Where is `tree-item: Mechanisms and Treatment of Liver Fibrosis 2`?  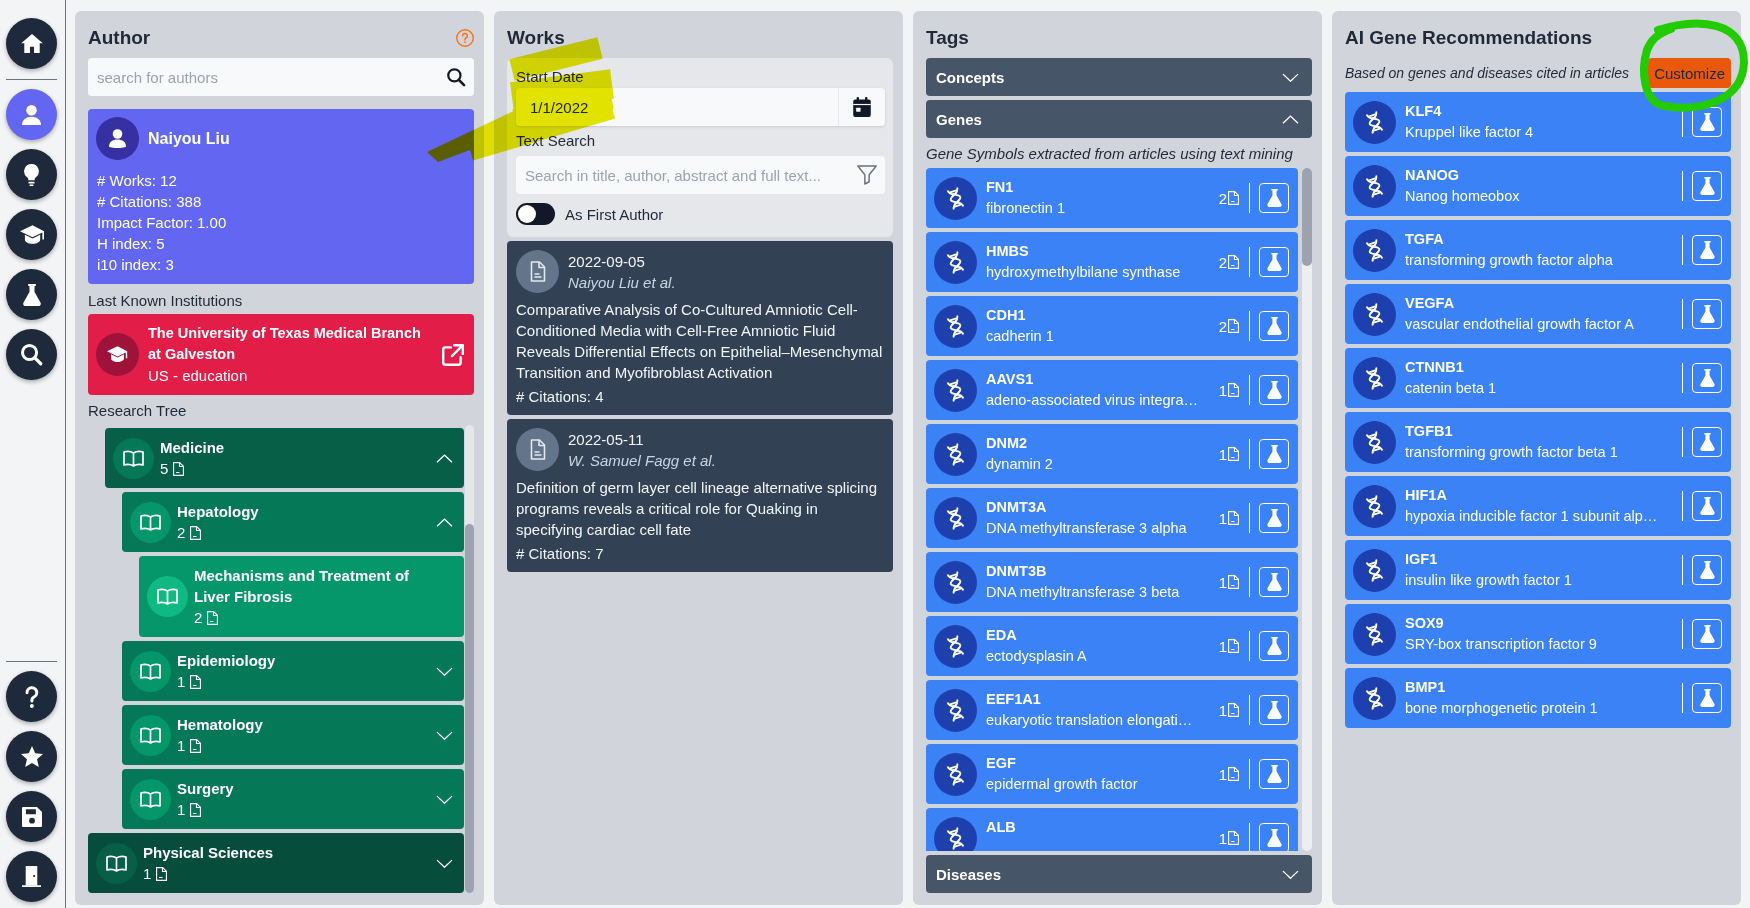 tree-item: Mechanisms and Treatment of Liver Fibrosis 2 is located at coordinates (301, 596).